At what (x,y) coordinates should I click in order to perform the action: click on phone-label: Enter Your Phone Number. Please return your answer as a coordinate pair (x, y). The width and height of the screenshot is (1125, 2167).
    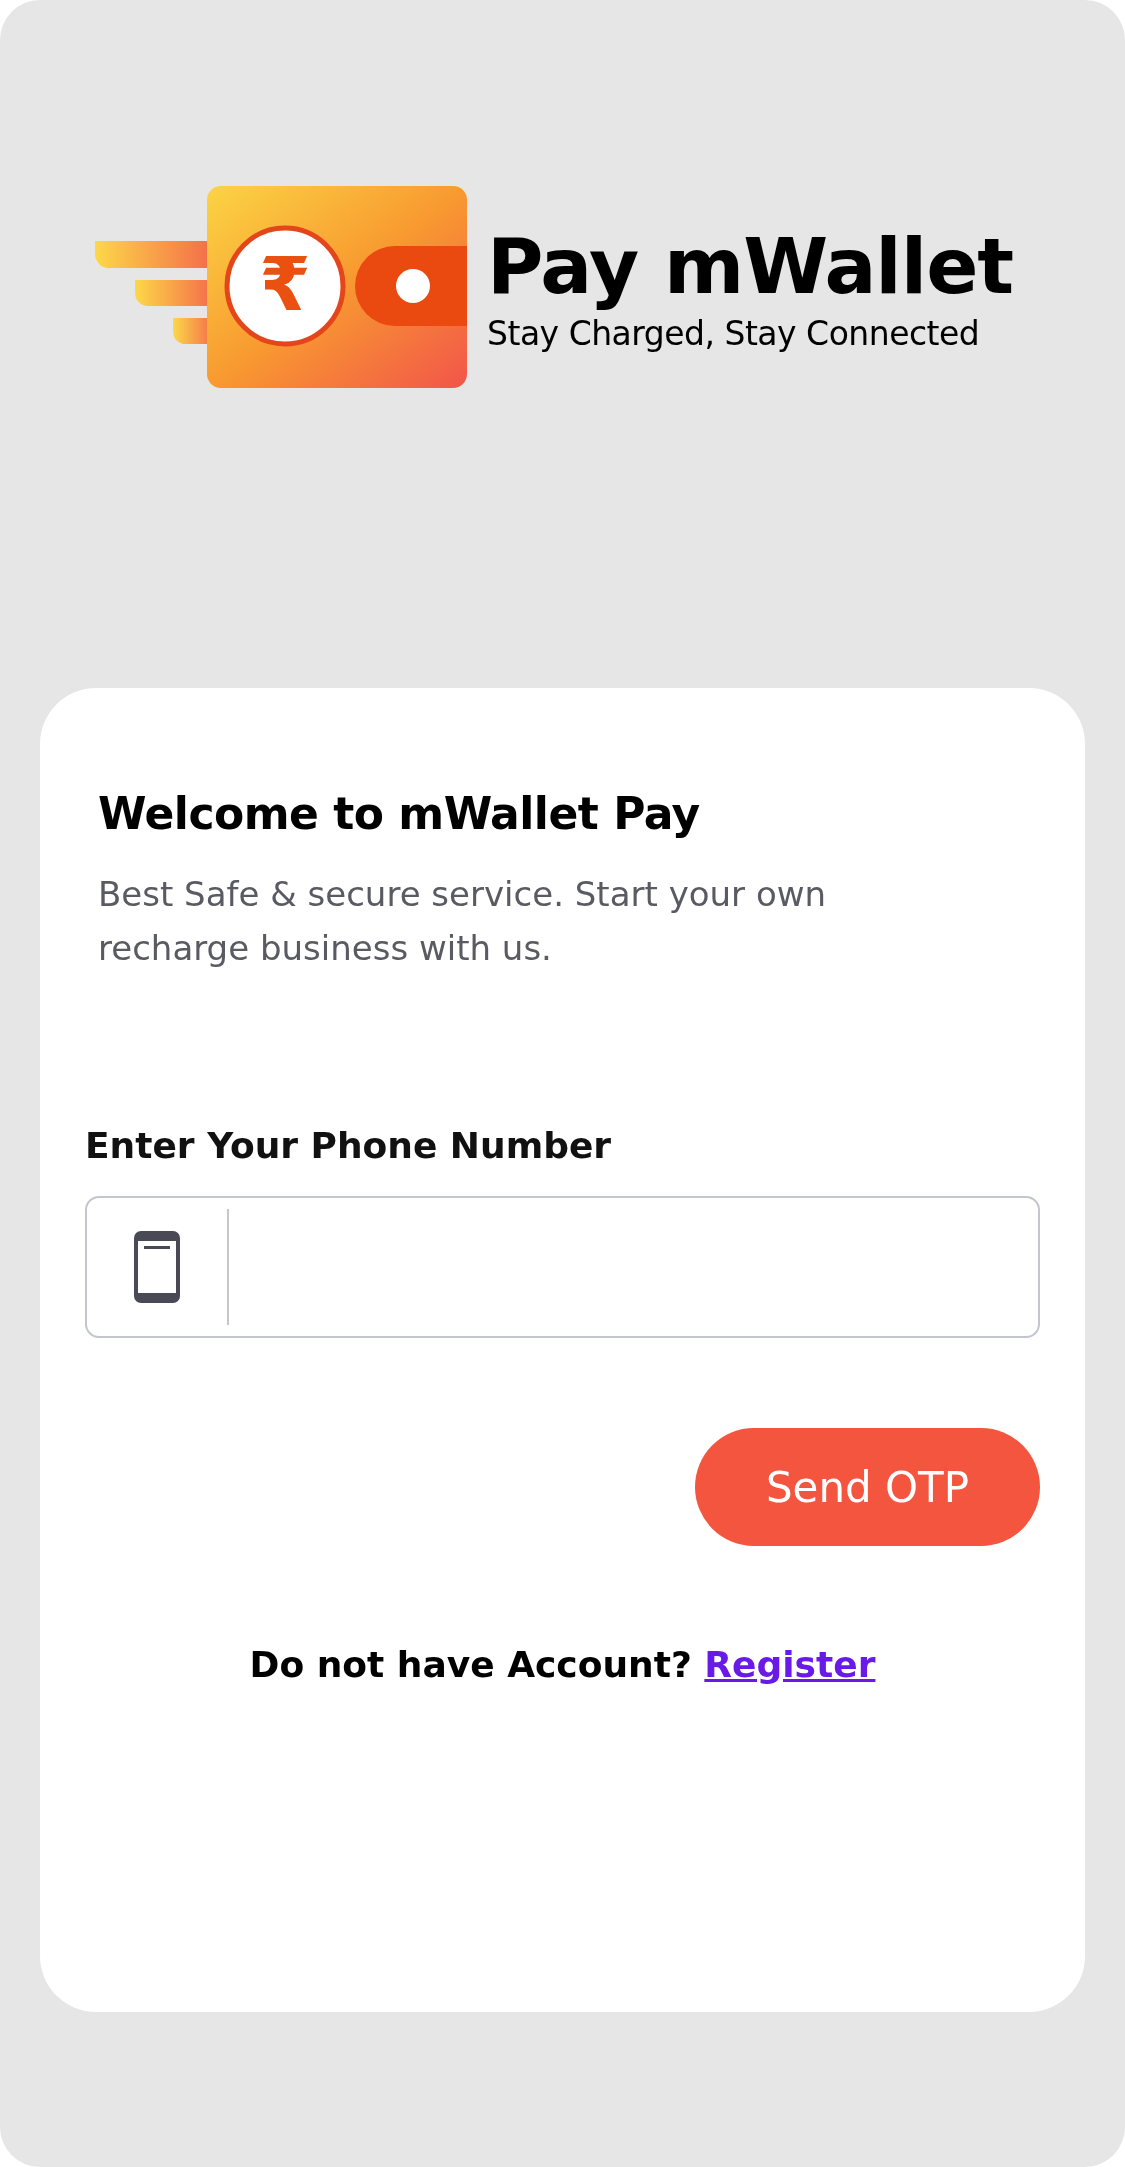
    Looking at the image, I should click on (349, 1145).